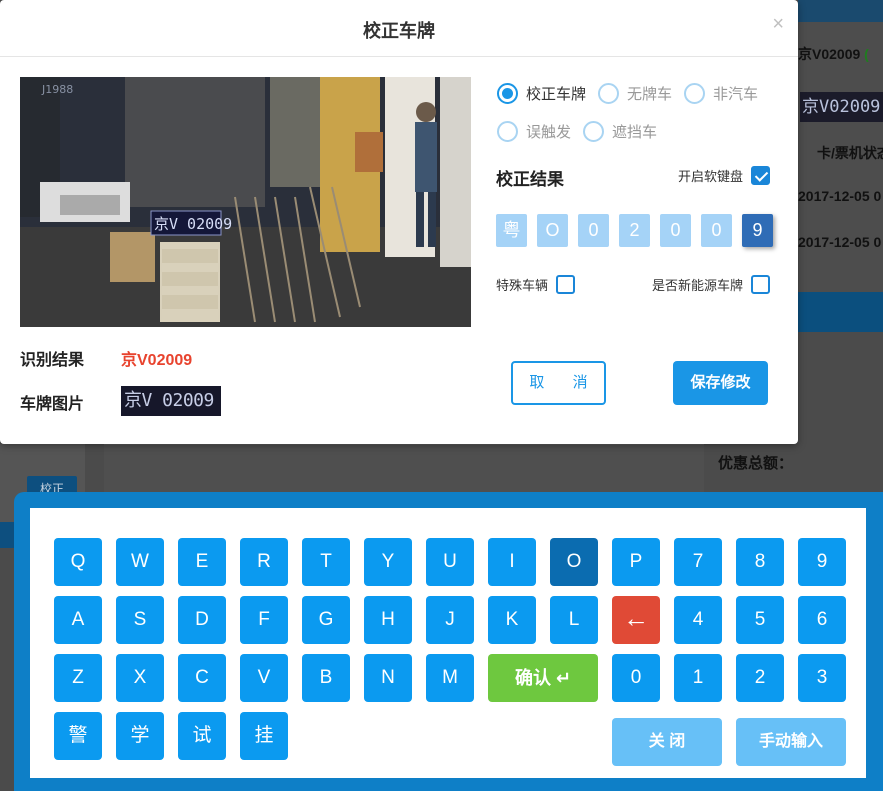 The width and height of the screenshot is (883, 791). Describe the element at coordinates (840, 242) in the screenshot. I see `background-time-2: 2017-12-05 0` at that location.